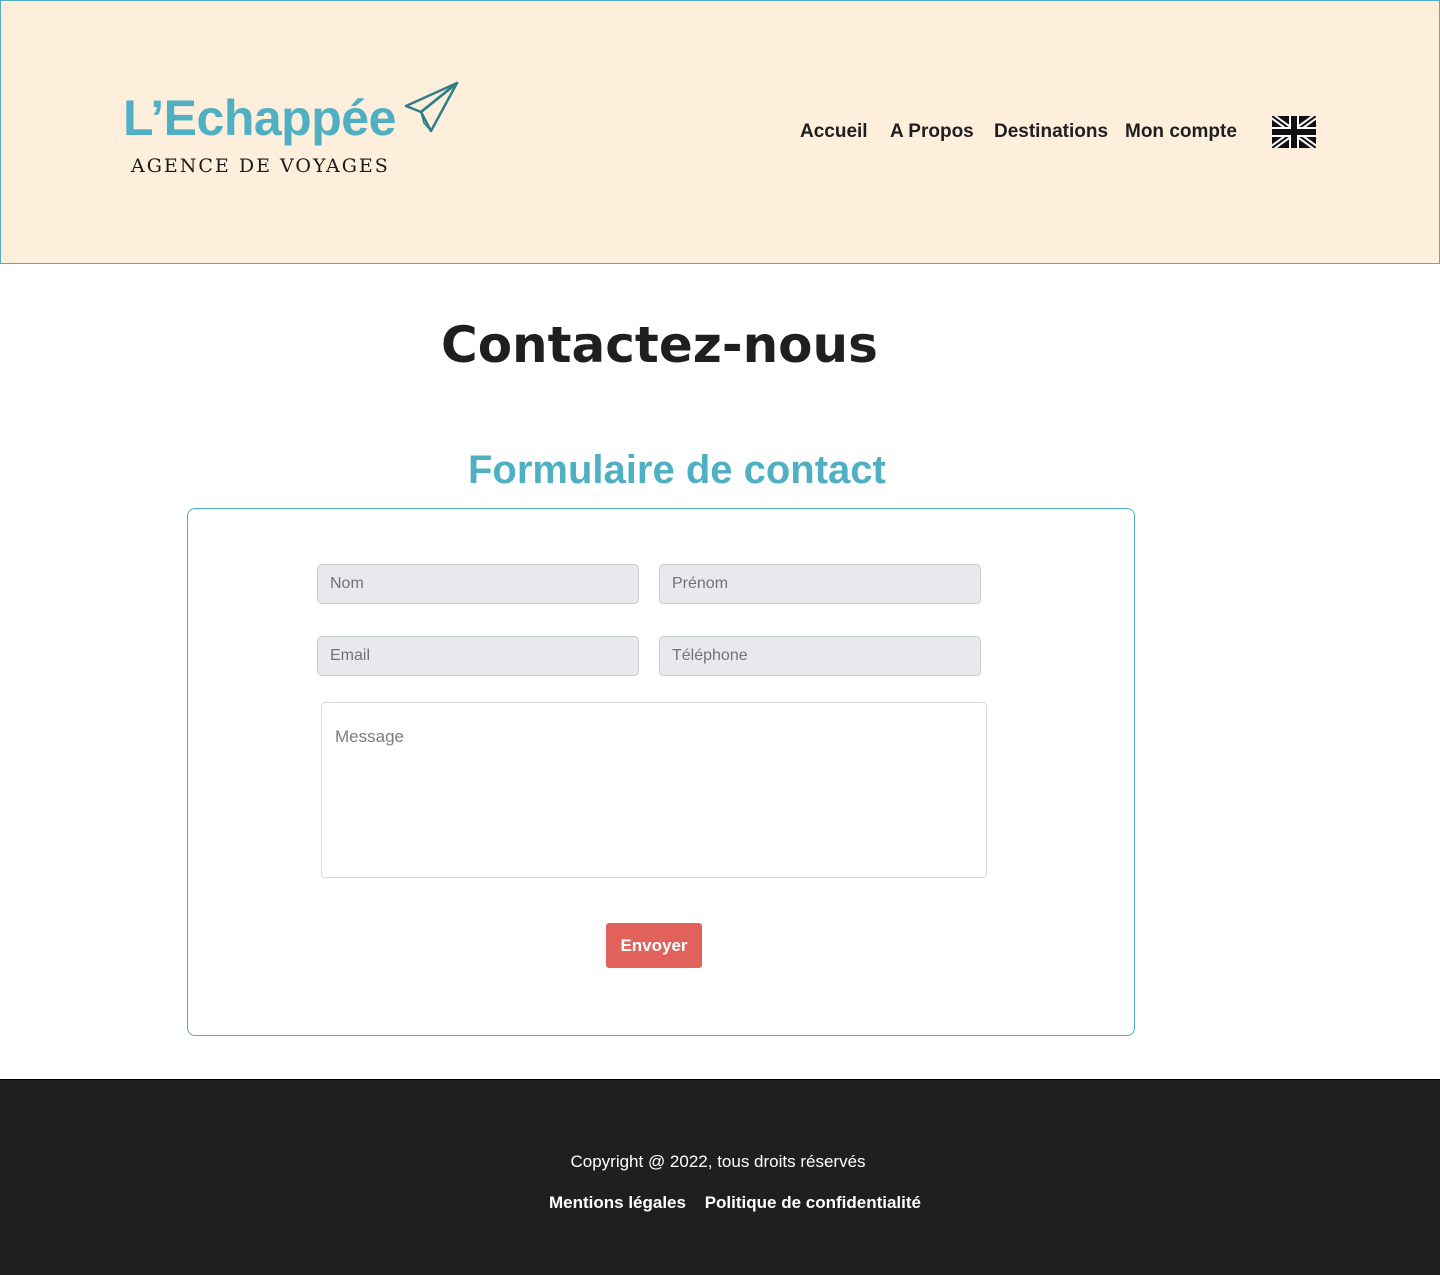 This screenshot has width=1440, height=1275. Describe the element at coordinates (718, 1161) in the screenshot. I see `copyright-text: Copyright @ 2022, tous droits réservés` at that location.